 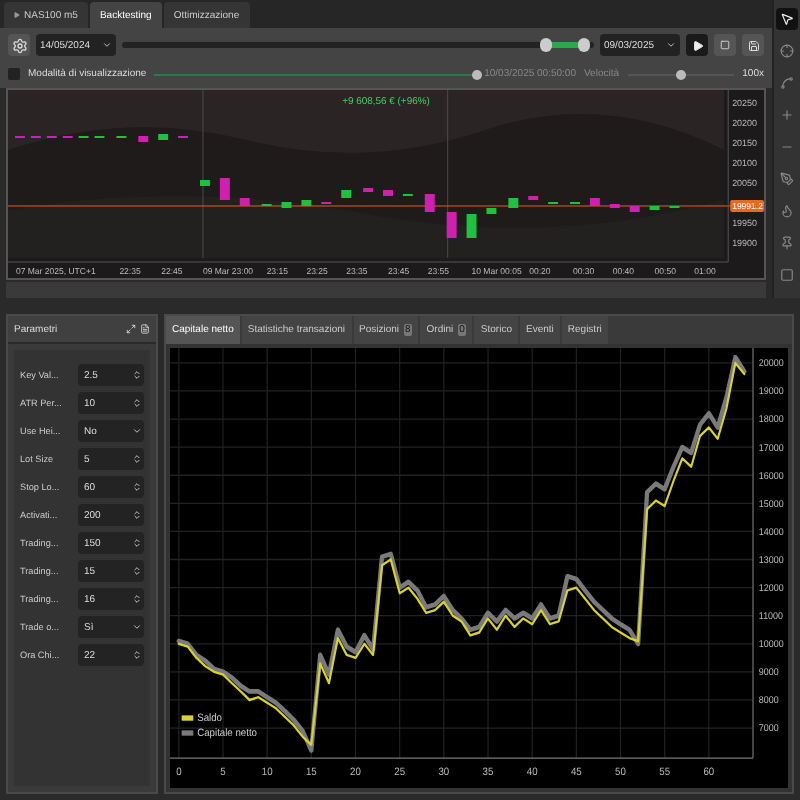 I want to click on triangle-icon, so click(x=17, y=15).